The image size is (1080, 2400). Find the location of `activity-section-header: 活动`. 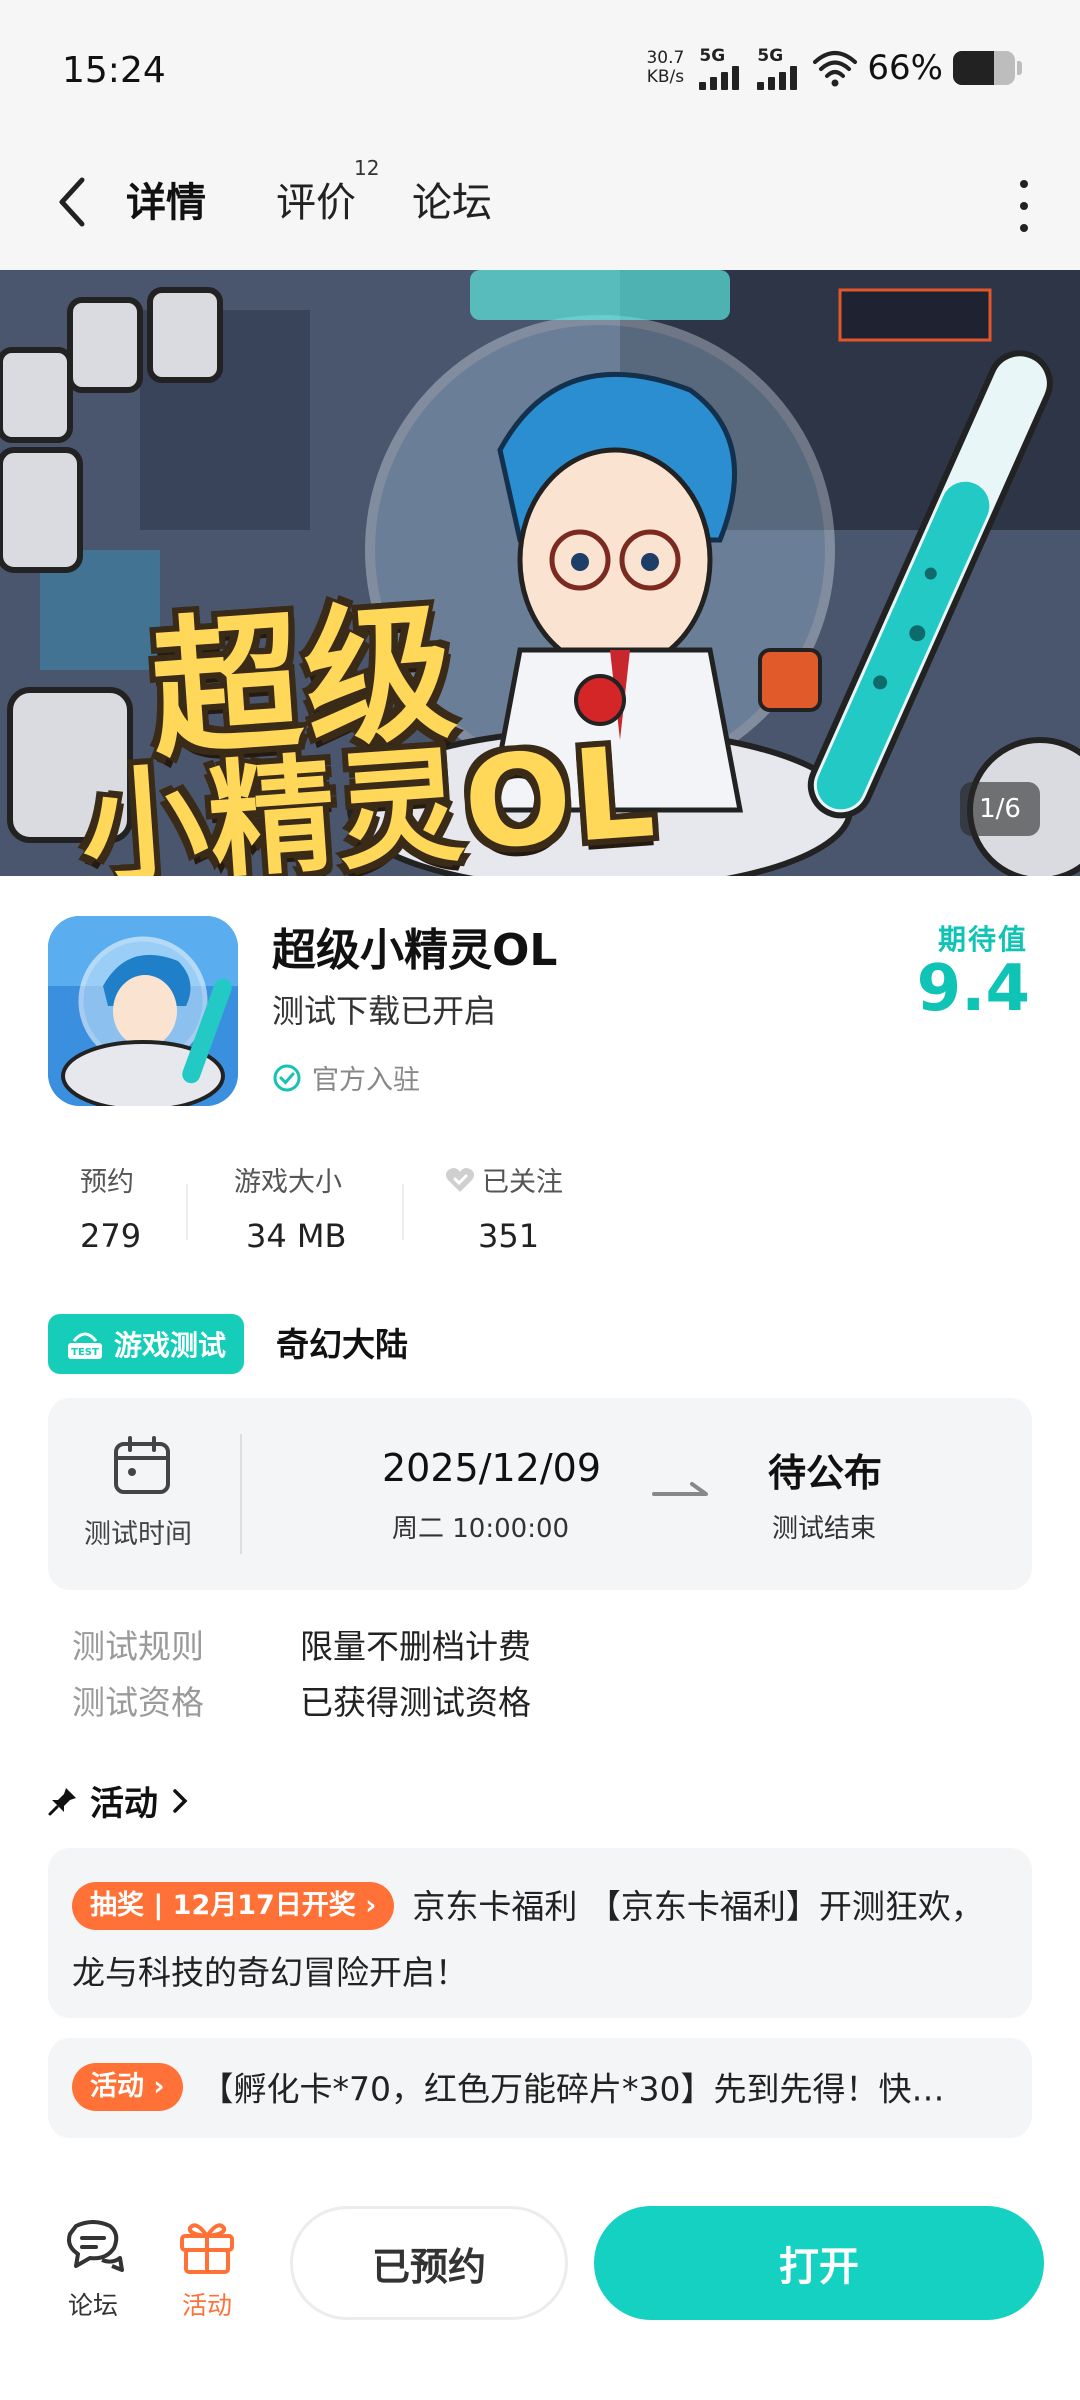

activity-section-header: 活动 is located at coordinates (119, 1800).